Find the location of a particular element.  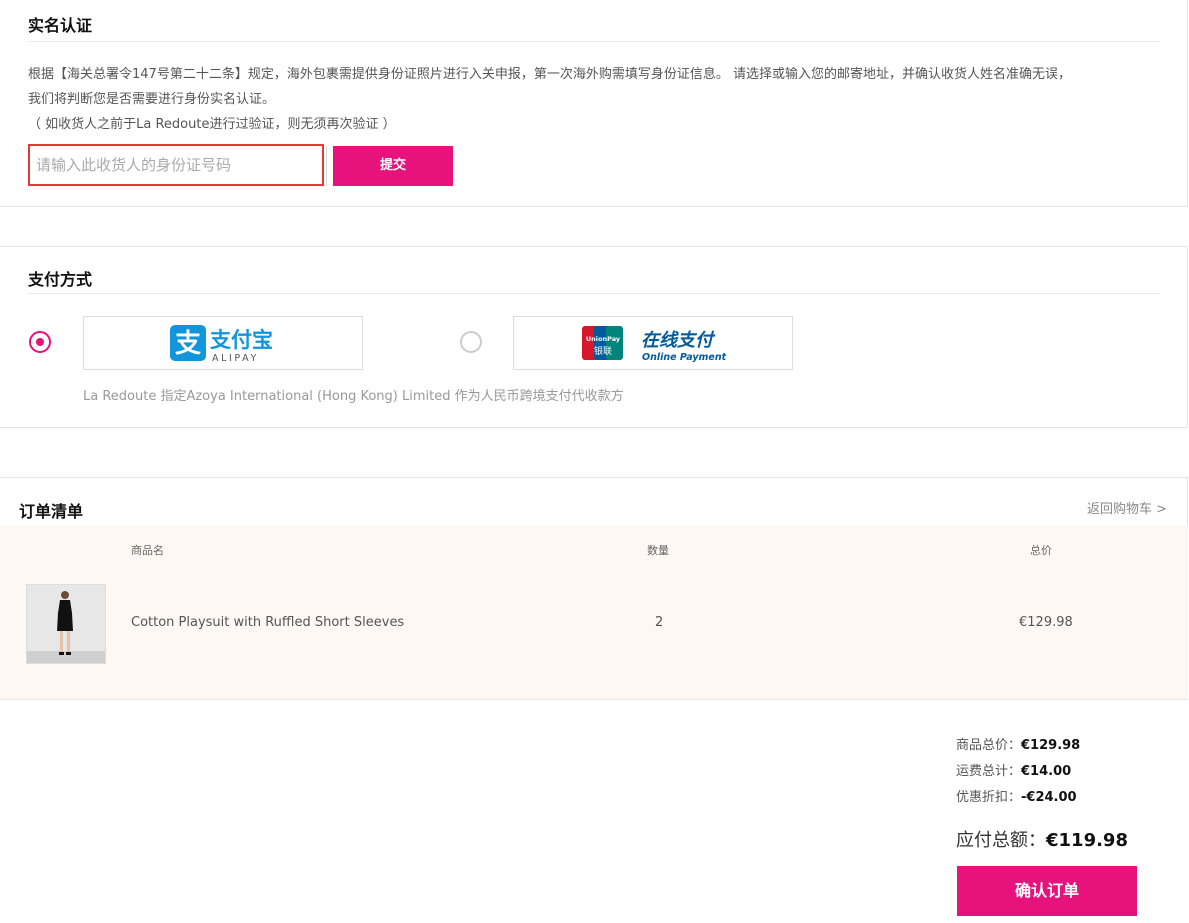

product-image is located at coordinates (66, 624).